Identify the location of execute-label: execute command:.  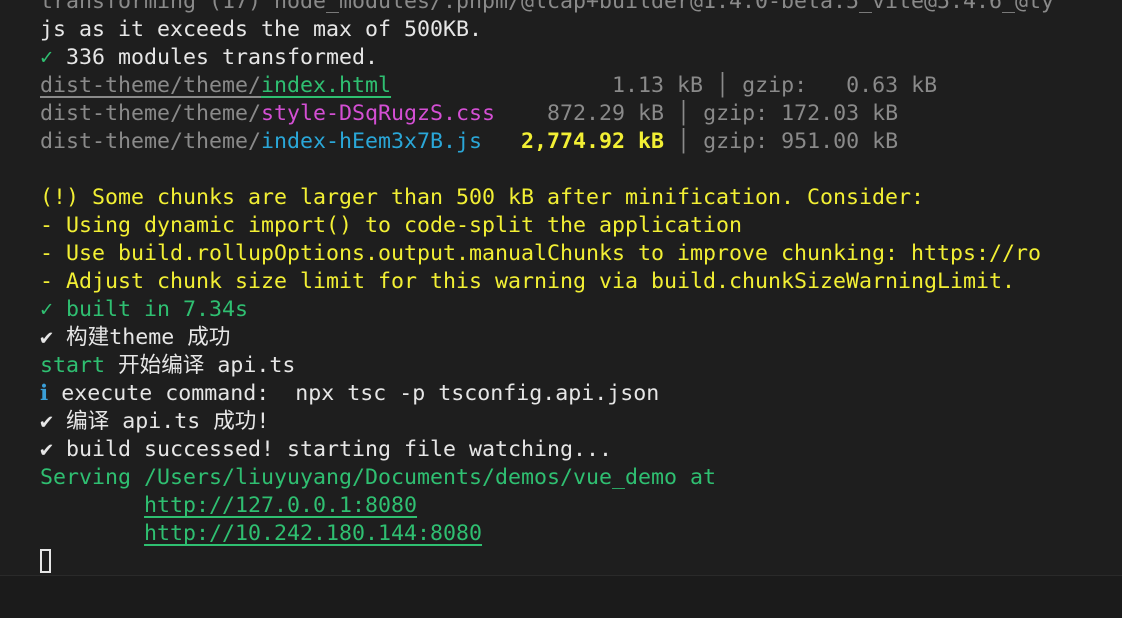
(159, 393).